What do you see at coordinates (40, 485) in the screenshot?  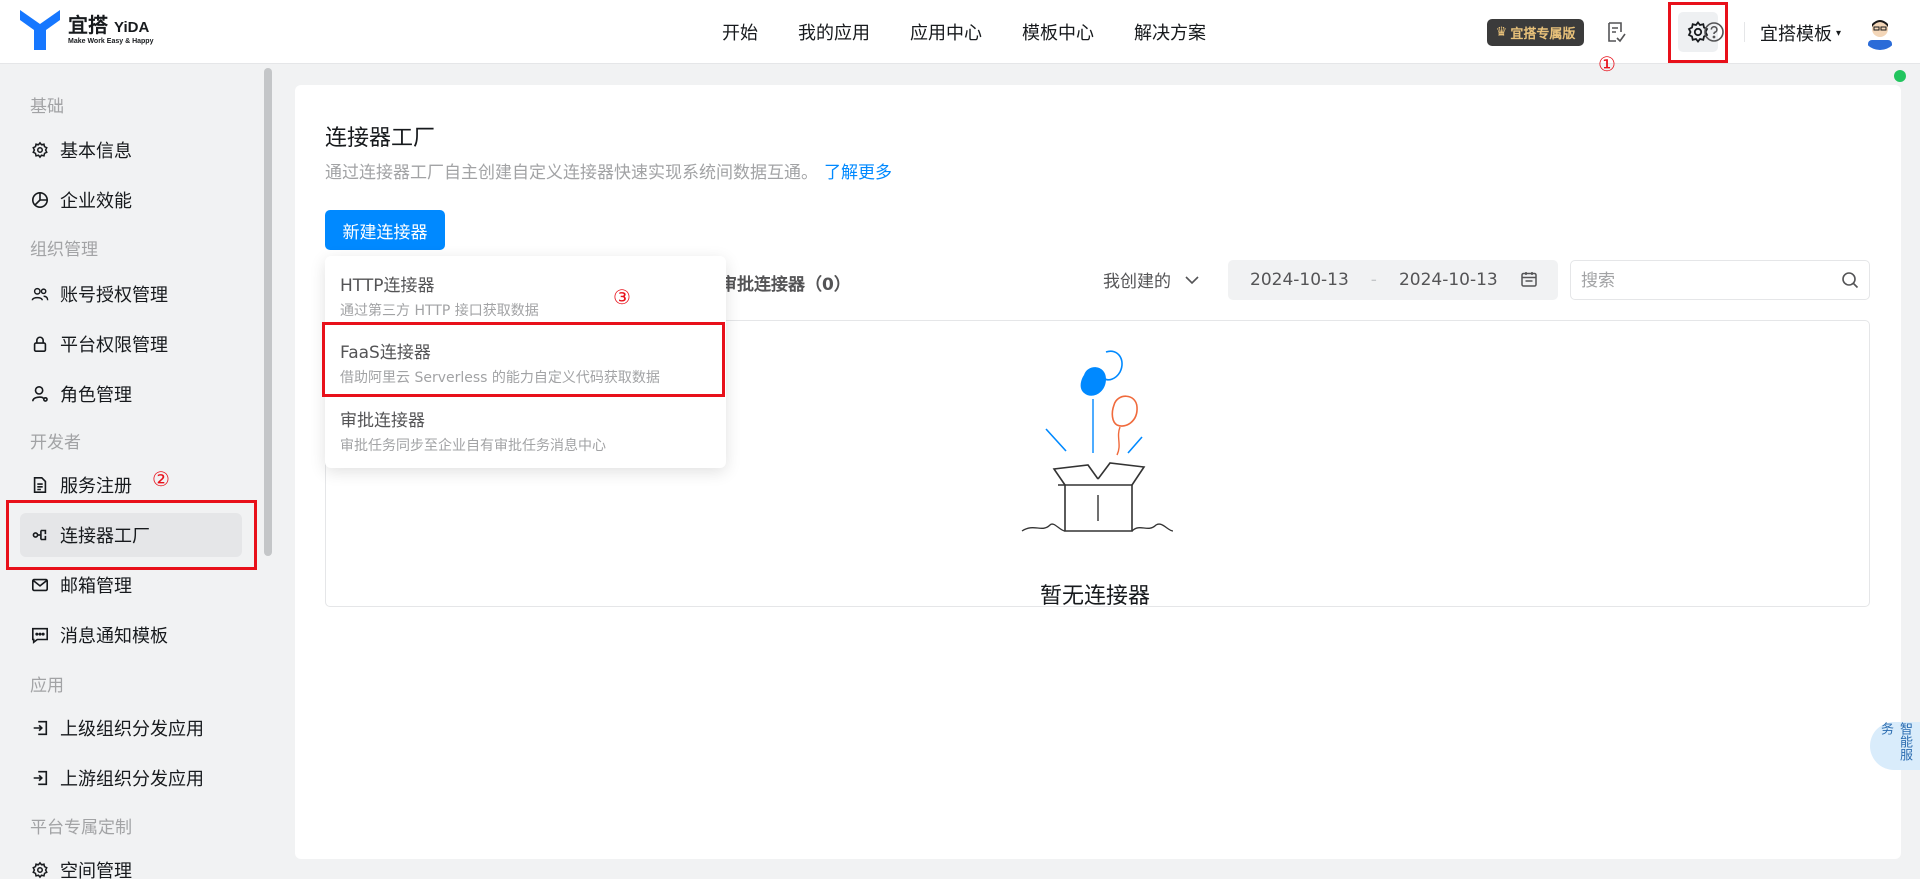 I see `document-icon` at bounding box center [40, 485].